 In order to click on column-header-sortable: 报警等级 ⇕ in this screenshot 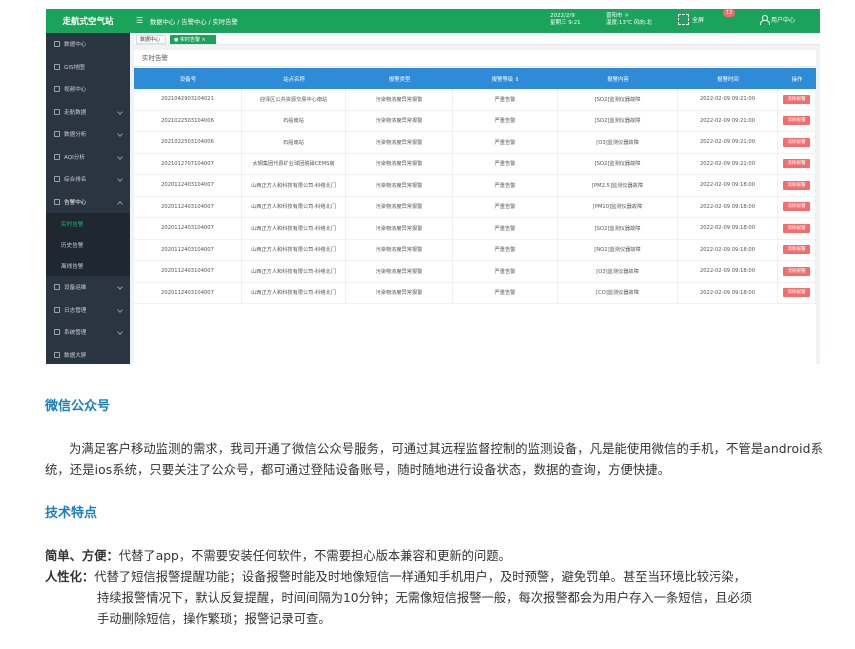, I will do `click(505, 78)`.